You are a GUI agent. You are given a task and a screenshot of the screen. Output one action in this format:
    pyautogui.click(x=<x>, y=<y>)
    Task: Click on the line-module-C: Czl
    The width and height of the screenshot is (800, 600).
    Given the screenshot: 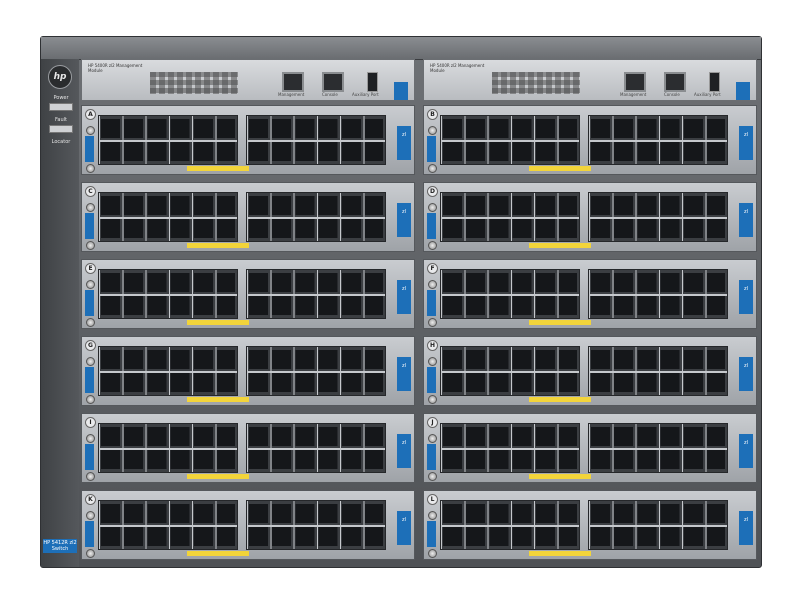 What is the action you would take?
    pyautogui.click(x=248, y=217)
    